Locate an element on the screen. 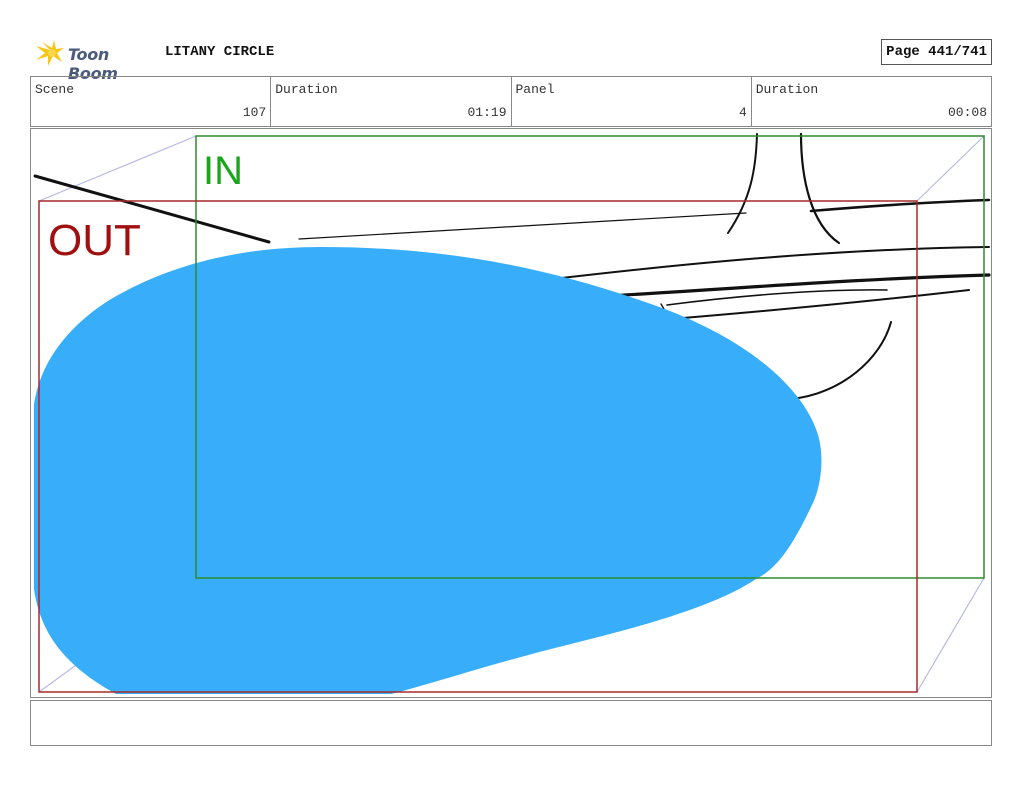 The height and width of the screenshot is (791, 1024). project-title: LITANY CIRCLE is located at coordinates (220, 52).